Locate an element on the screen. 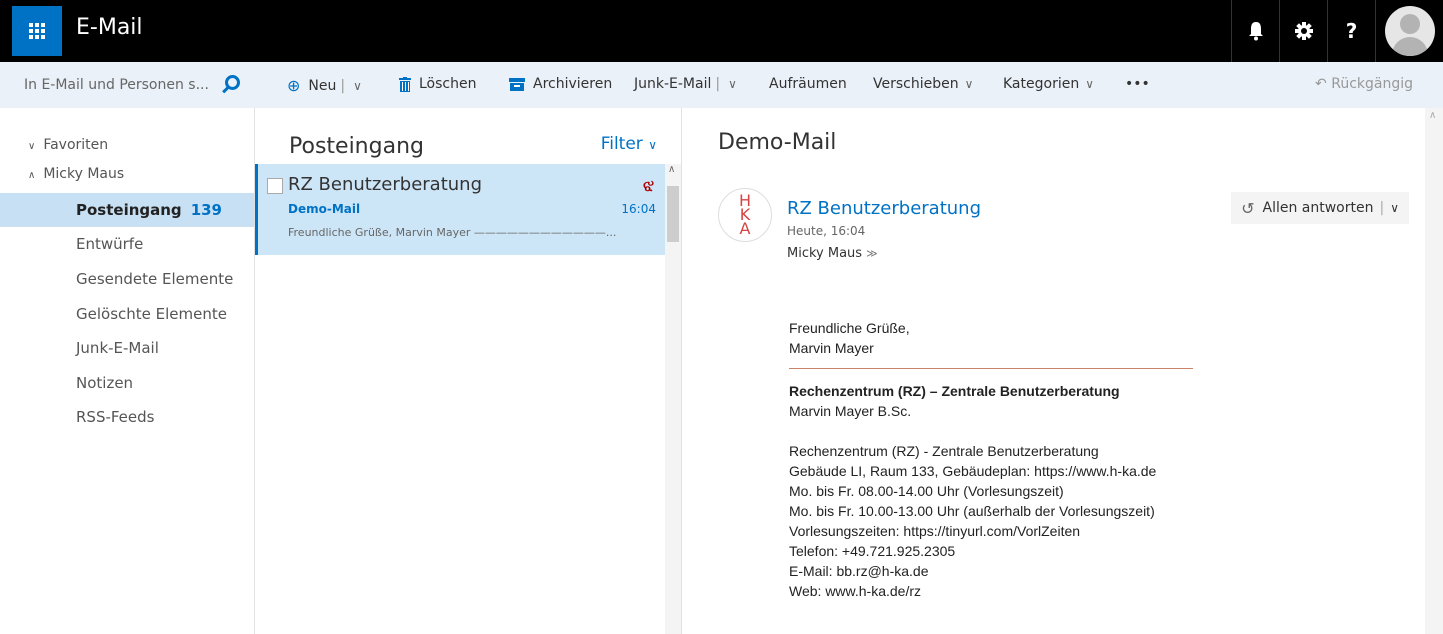  archive-icon is located at coordinates (517, 84).